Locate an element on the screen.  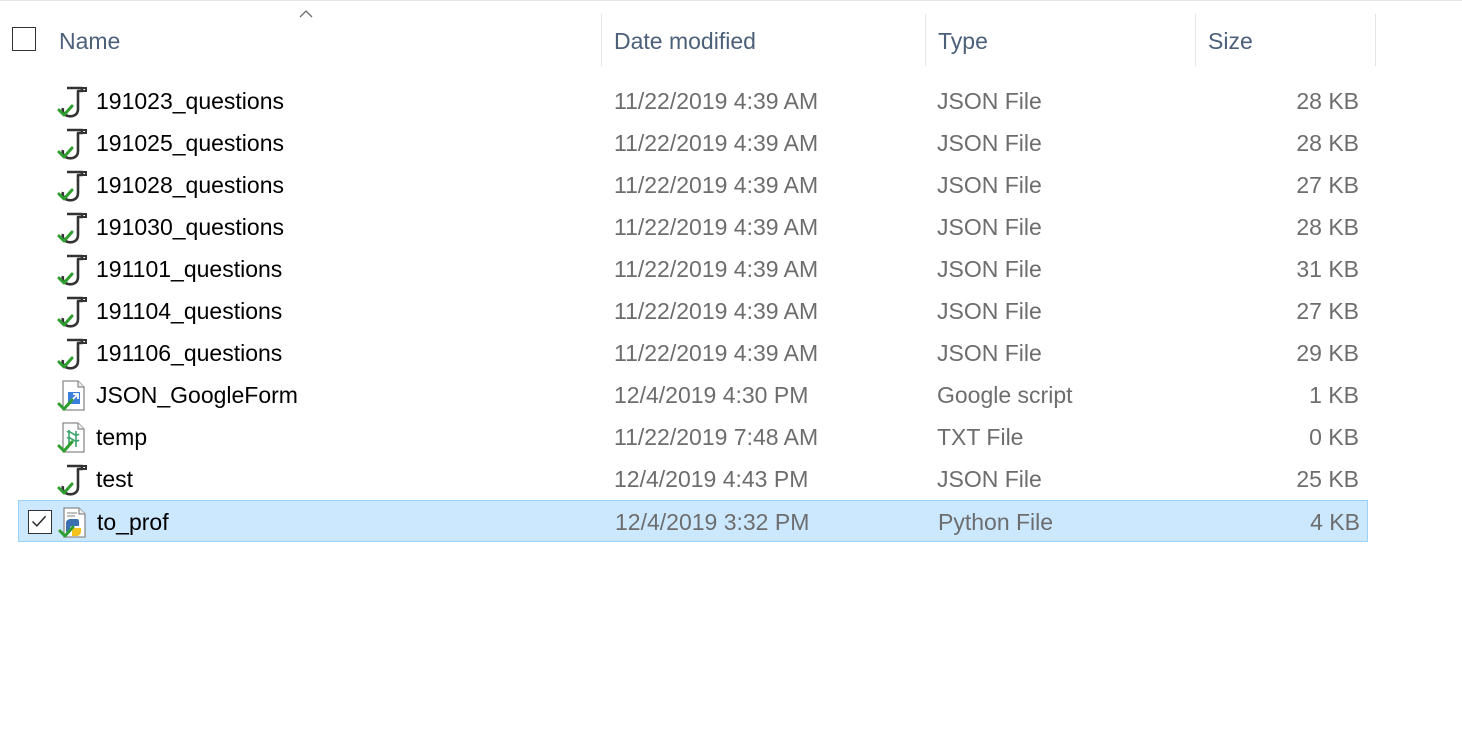
column-header-date-modified: Date modified is located at coordinates (685, 41).